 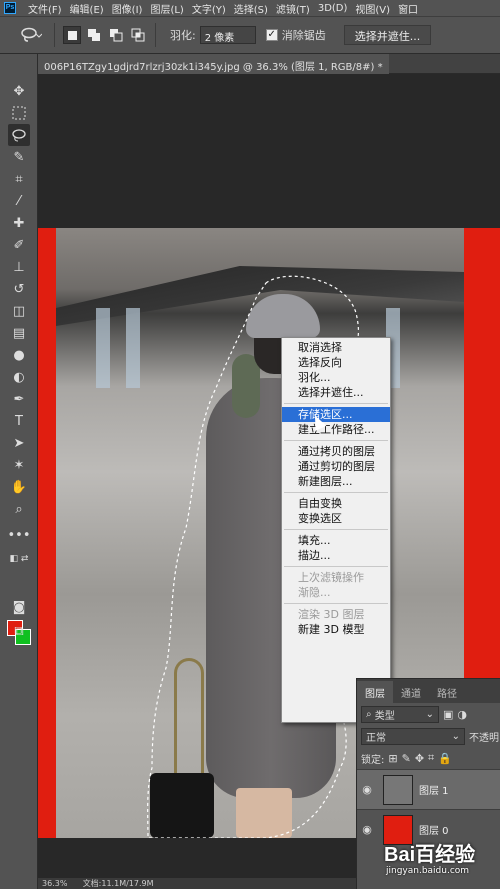 I want to click on ctx-layer-via-copy: 通过拷贝的图层, so click(x=336, y=451).